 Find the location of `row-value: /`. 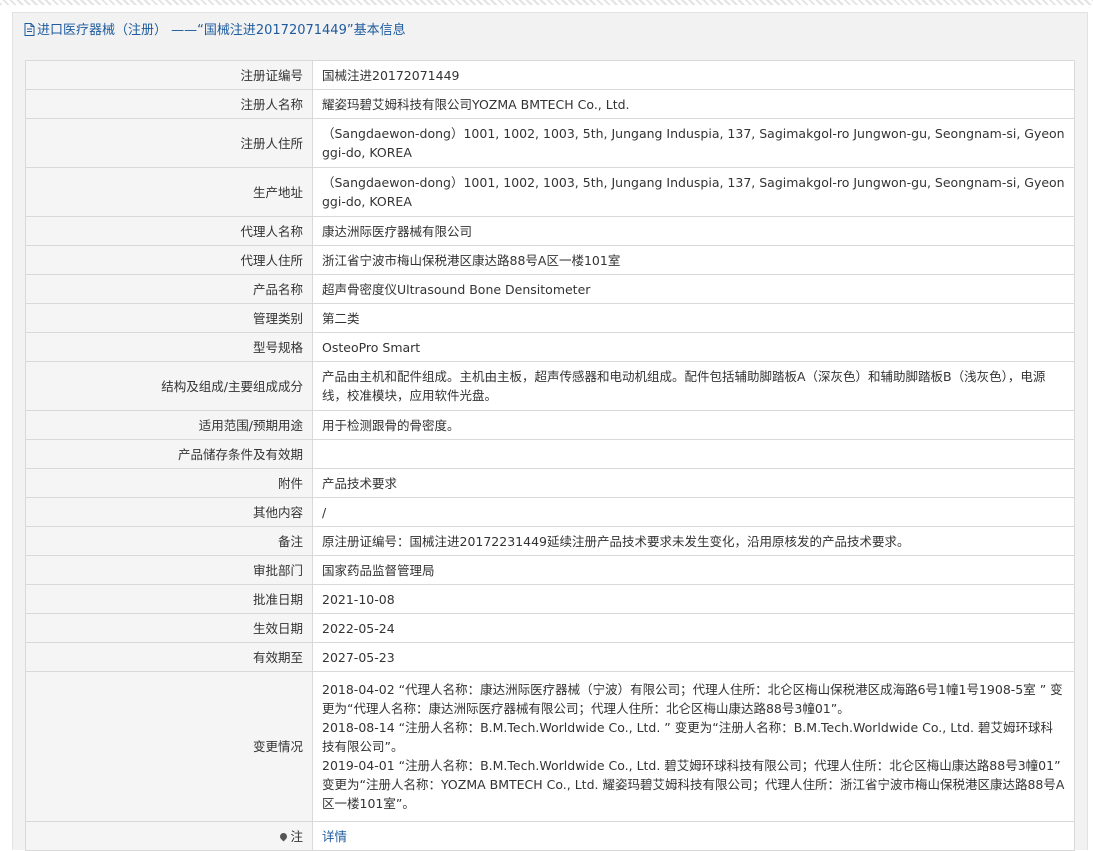

row-value: / is located at coordinates (693, 512).